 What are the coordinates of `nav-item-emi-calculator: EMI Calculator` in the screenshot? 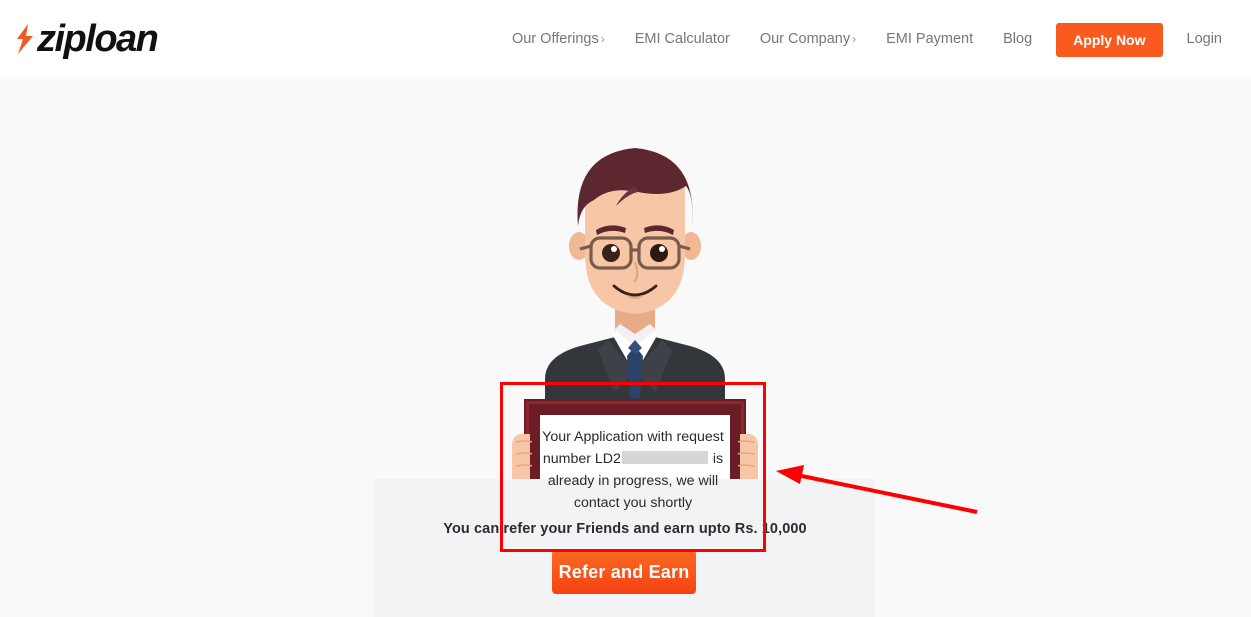 It's located at (682, 39).